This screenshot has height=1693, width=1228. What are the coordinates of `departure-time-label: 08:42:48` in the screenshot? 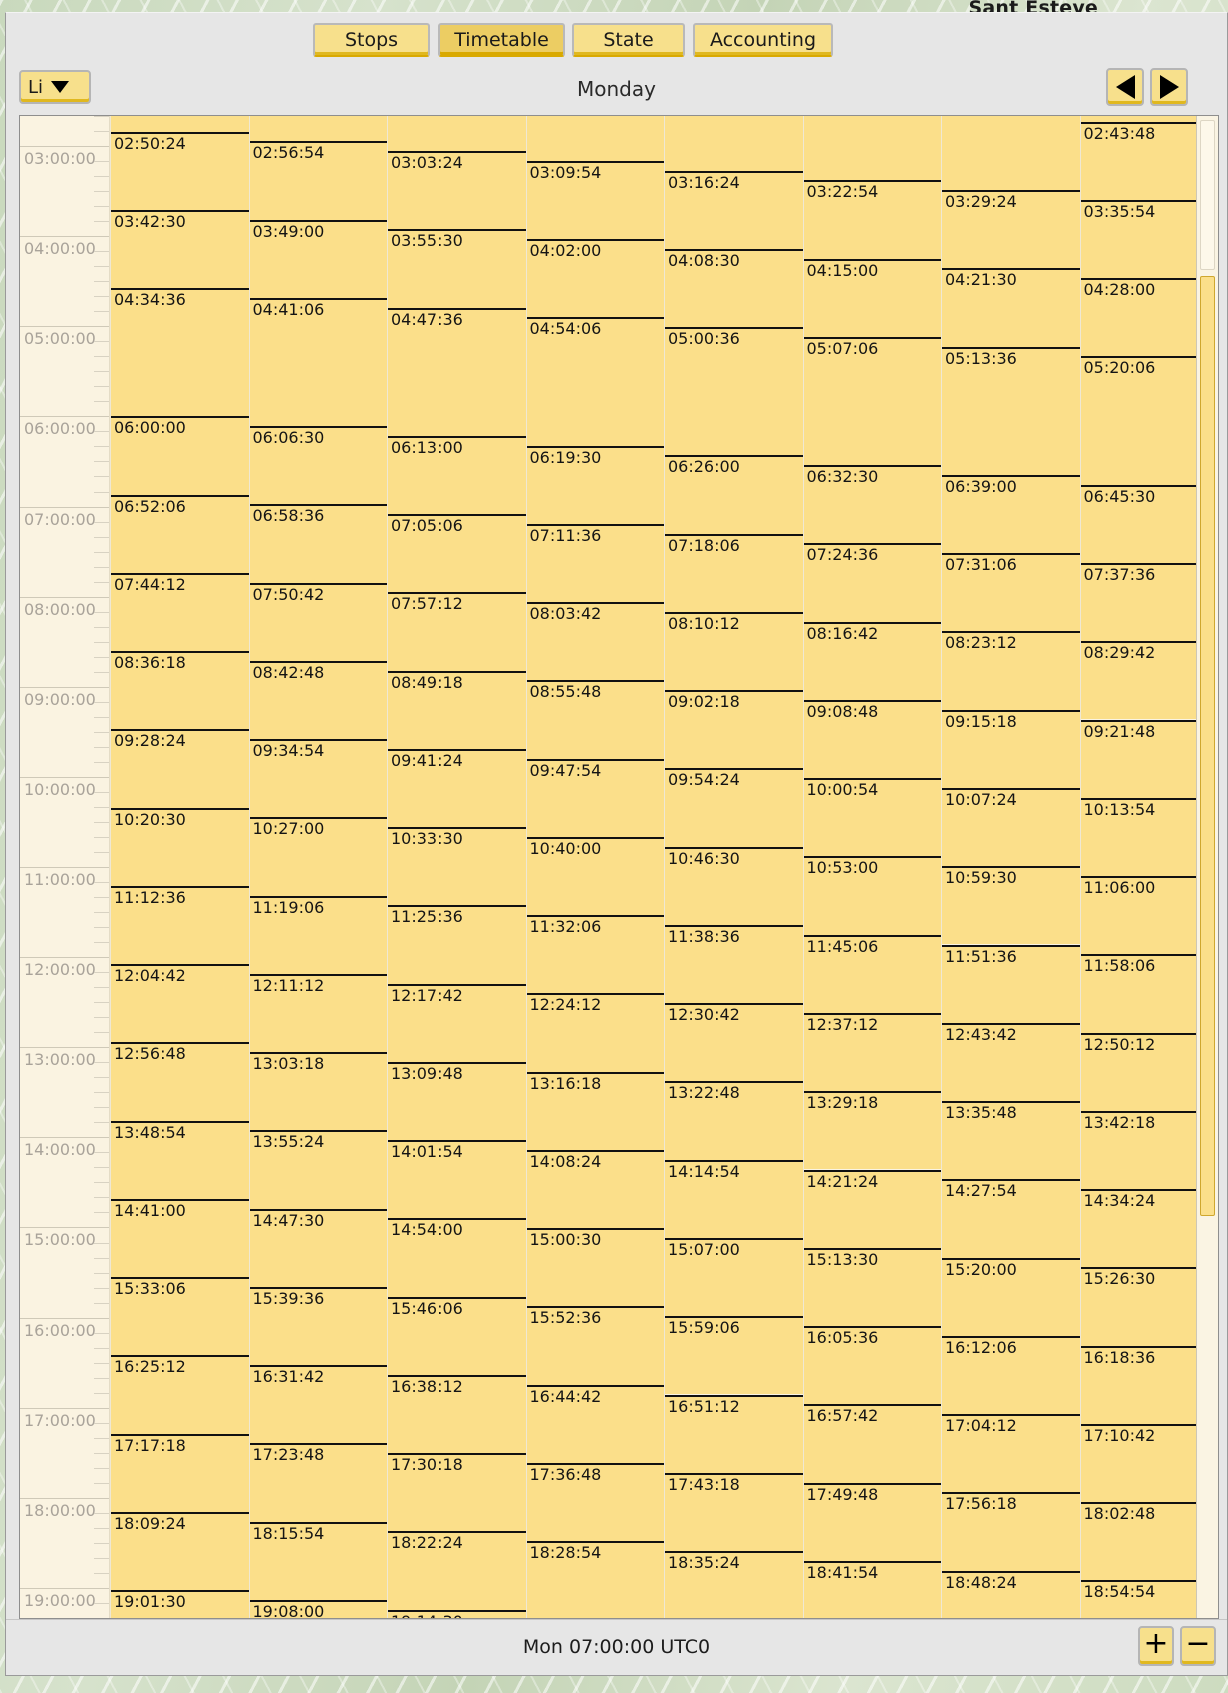 It's located at (288, 672).